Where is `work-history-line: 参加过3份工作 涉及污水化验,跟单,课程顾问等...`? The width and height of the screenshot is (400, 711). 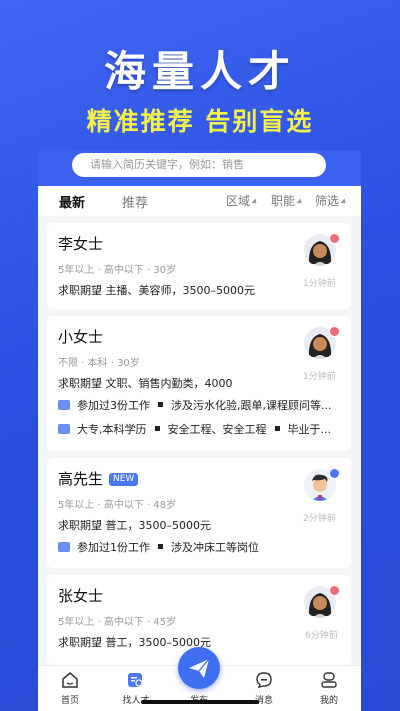 work-history-line: 参加过3份工作 涉及污水化验,跟单,课程顾问等... is located at coordinates (202, 405).